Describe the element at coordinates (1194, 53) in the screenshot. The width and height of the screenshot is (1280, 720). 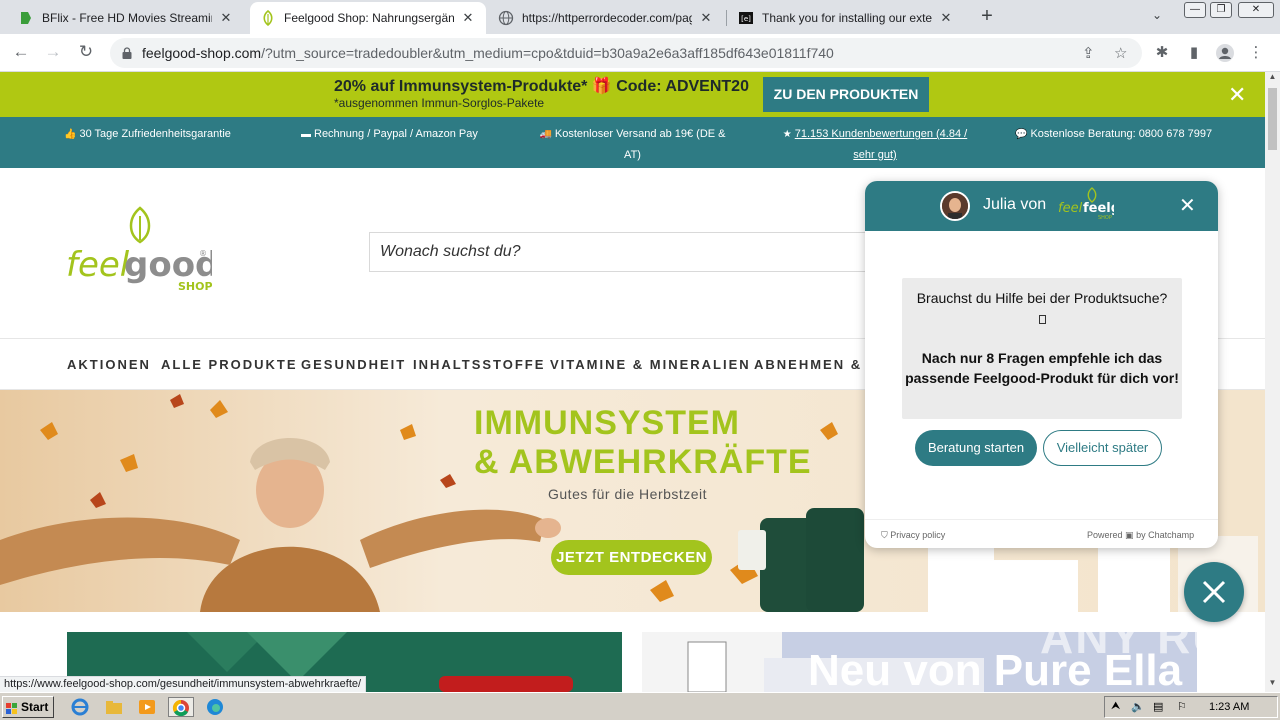
I see `side-panel-icon: ▮` at that location.